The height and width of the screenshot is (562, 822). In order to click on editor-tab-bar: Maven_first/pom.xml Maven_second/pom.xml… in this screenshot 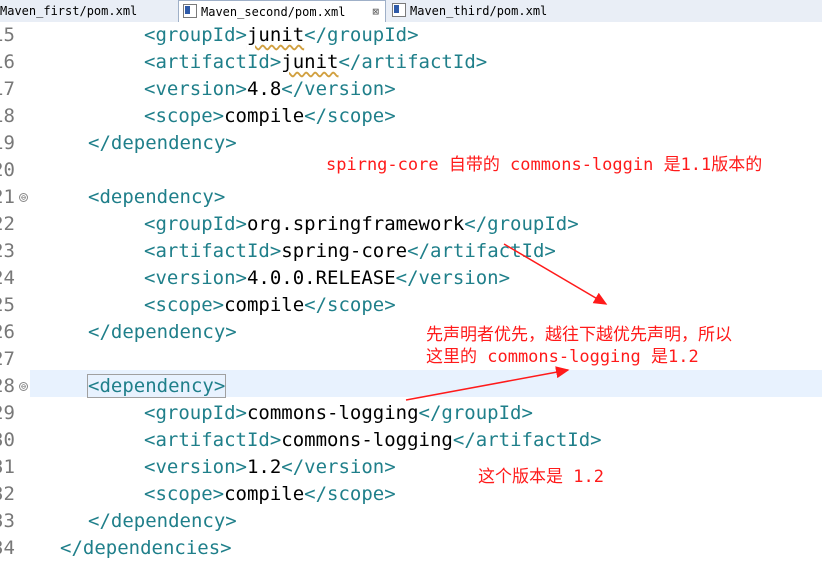, I will do `click(411, 11)`.